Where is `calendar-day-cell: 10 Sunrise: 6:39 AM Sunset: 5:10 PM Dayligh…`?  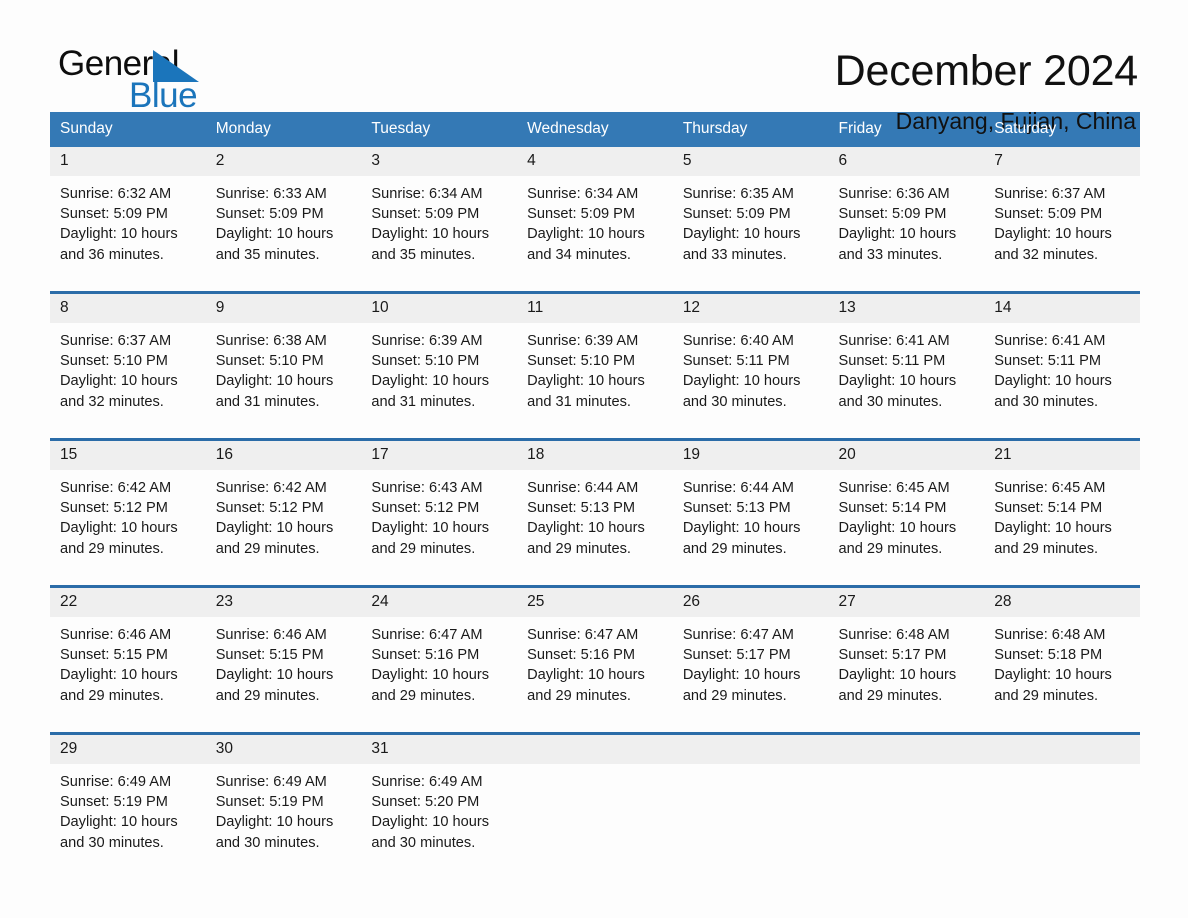
calendar-day-cell: 10 Sunrise: 6:39 AM Sunset: 5:10 PM Dayligh… is located at coordinates (439, 356).